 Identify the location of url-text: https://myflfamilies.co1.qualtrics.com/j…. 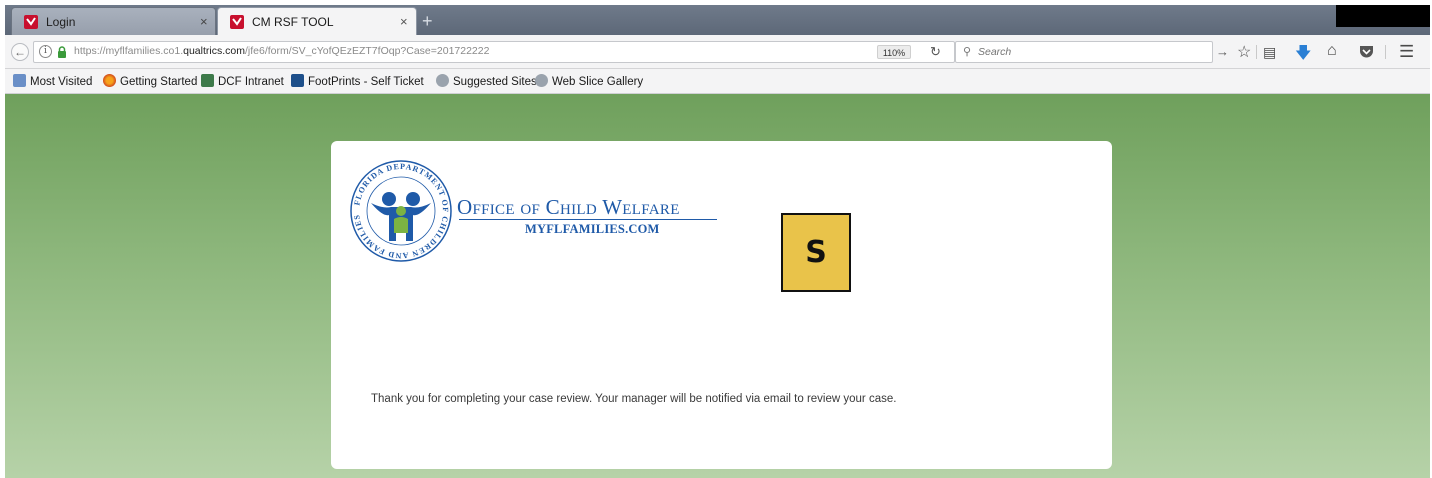
(282, 51).